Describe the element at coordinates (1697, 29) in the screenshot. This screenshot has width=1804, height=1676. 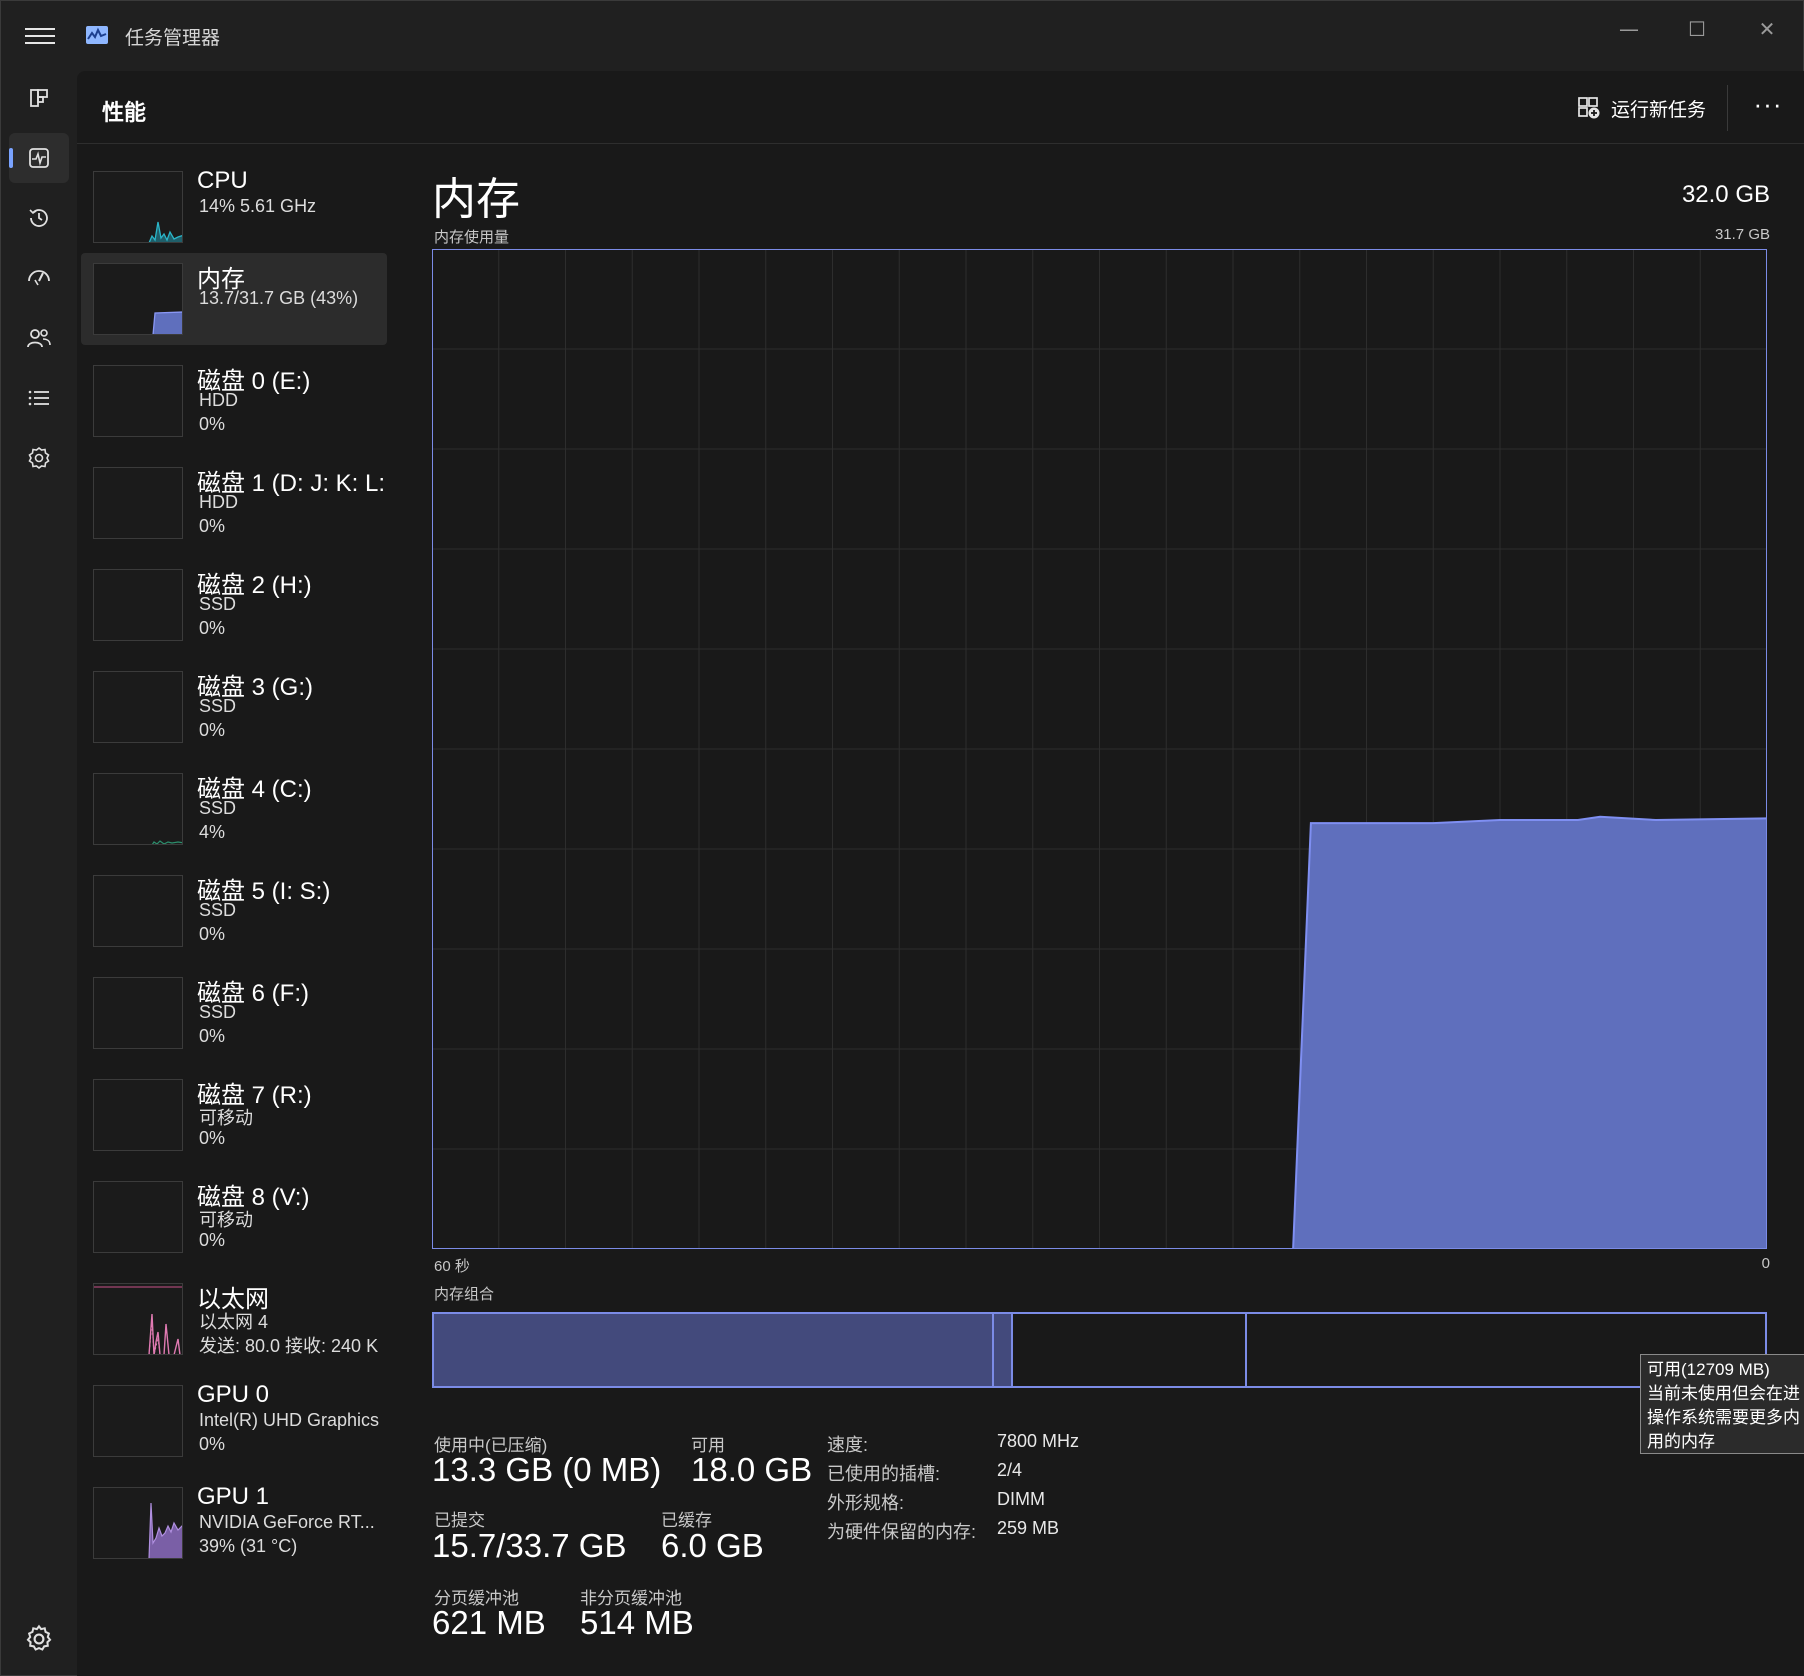
I see `maximize-button: ☐` at that location.